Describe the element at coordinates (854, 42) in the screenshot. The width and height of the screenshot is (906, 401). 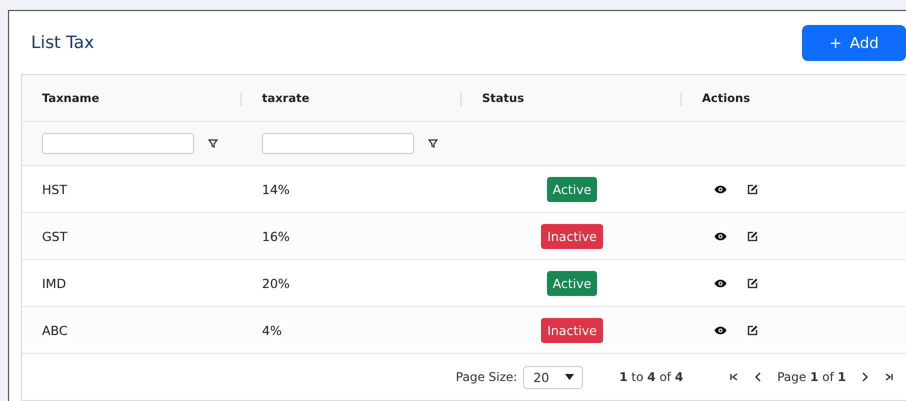
I see `add-button: + Add` at that location.